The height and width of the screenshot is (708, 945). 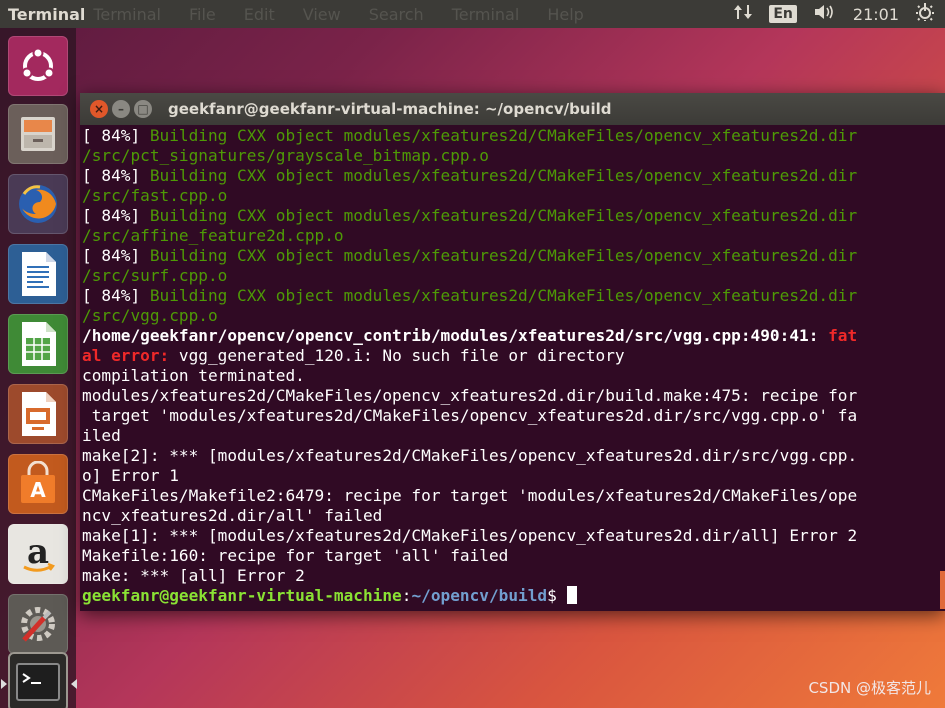 I want to click on settings-gear-icon, so click(x=925, y=14).